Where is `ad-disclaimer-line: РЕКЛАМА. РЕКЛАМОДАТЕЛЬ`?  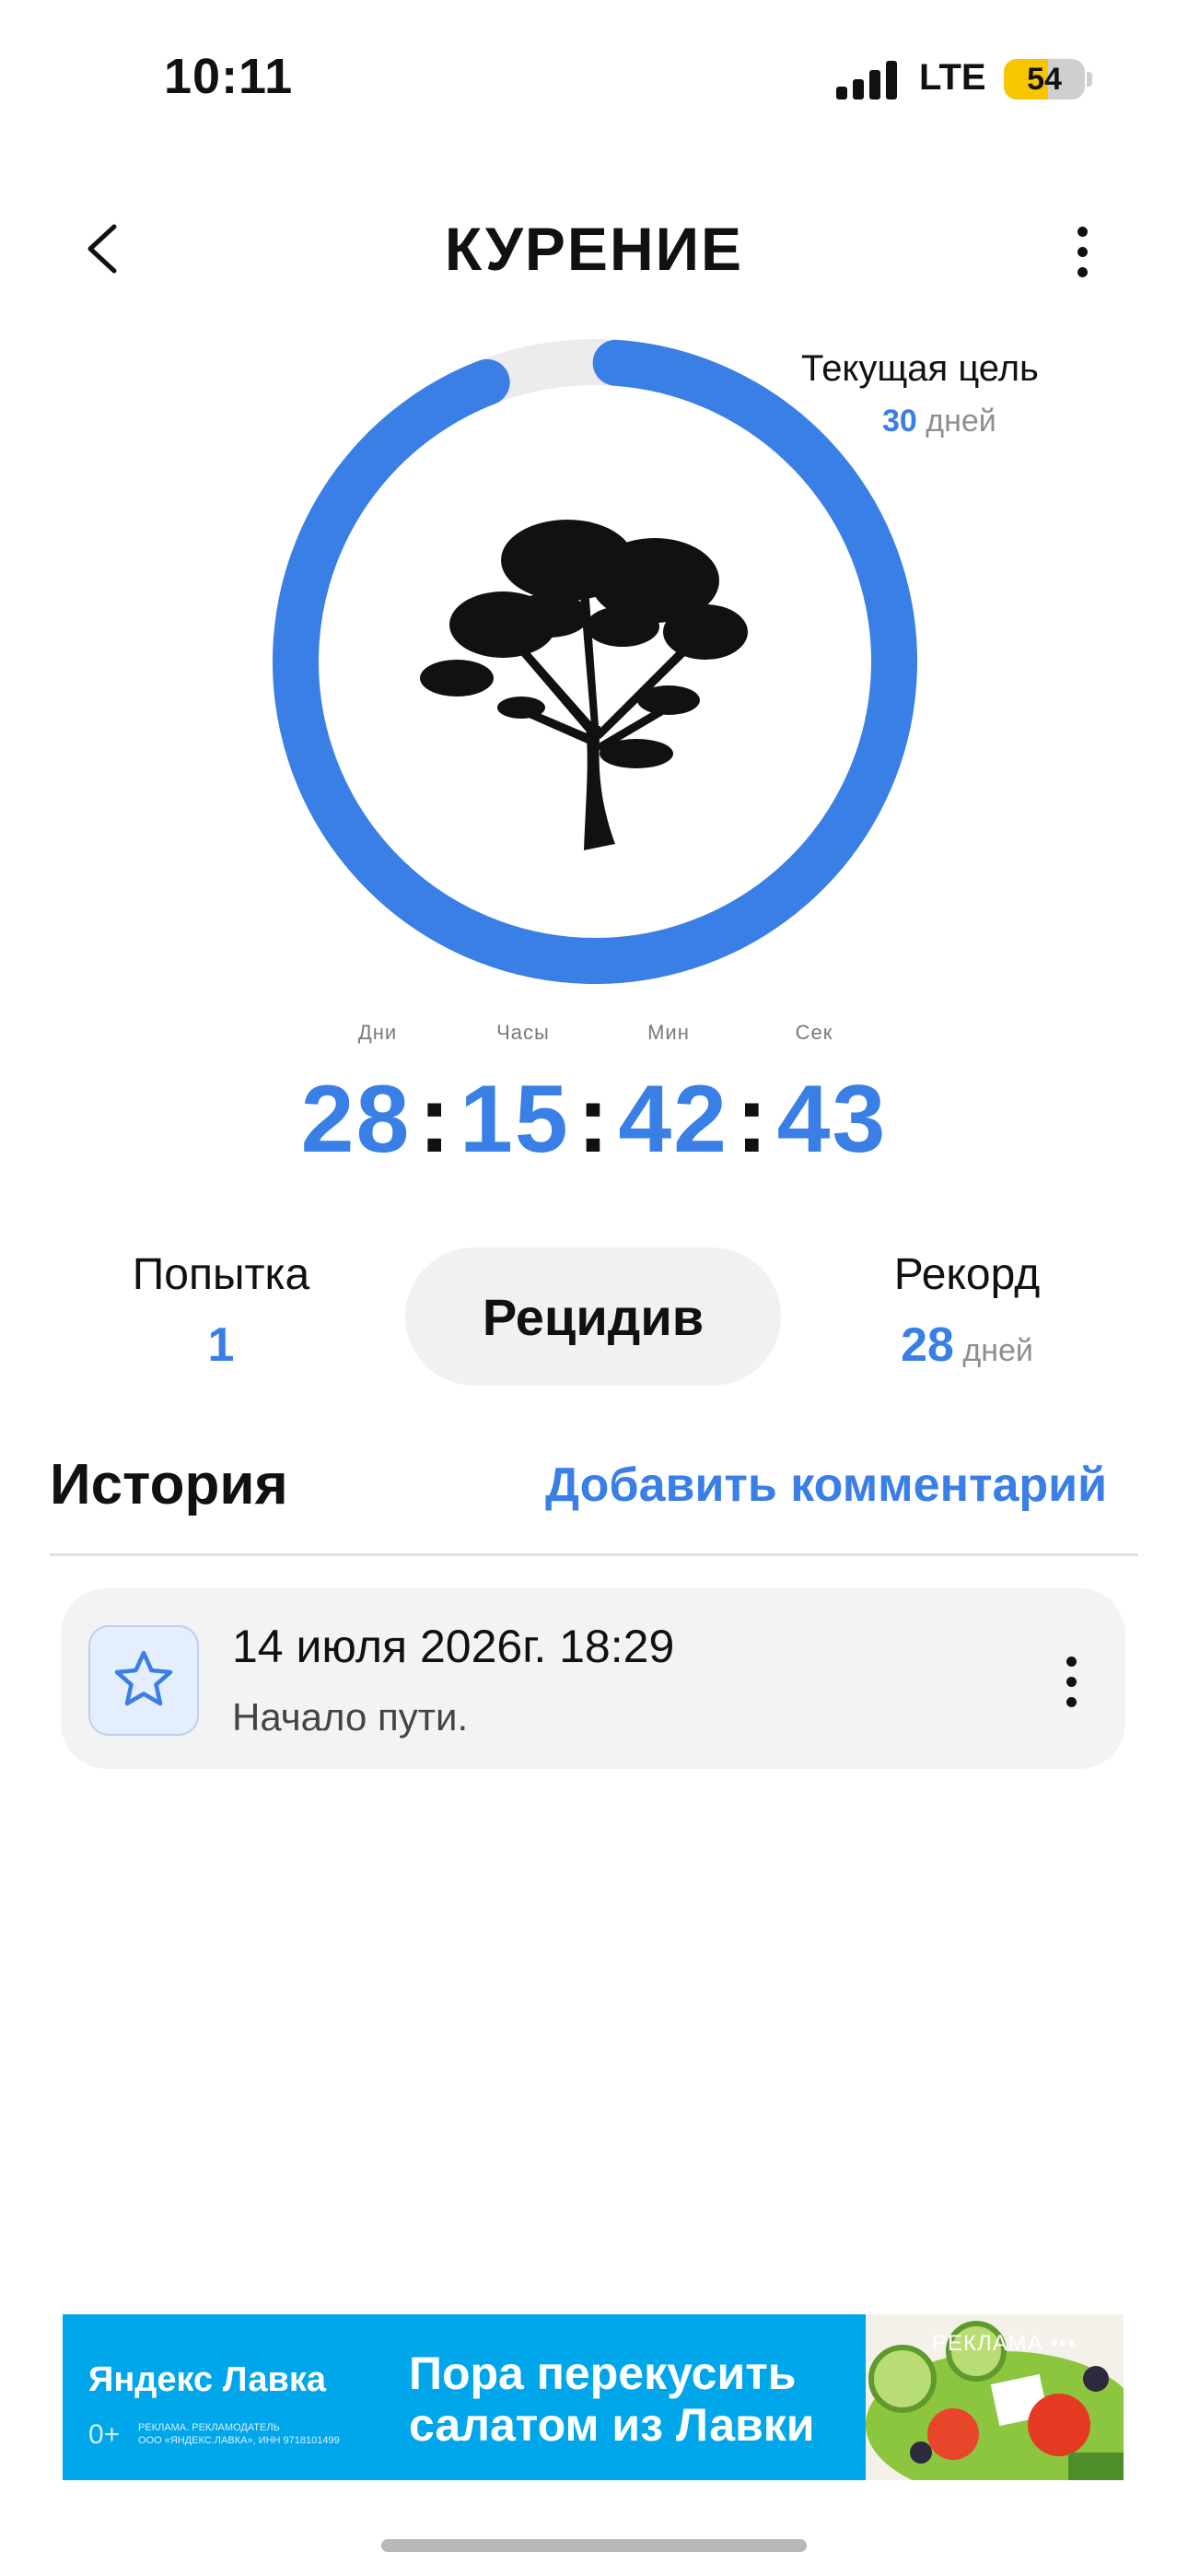
ad-disclaimer-line: РЕКЛАМА. РЕКЛАМОДАТЕЛЬ is located at coordinates (209, 2427).